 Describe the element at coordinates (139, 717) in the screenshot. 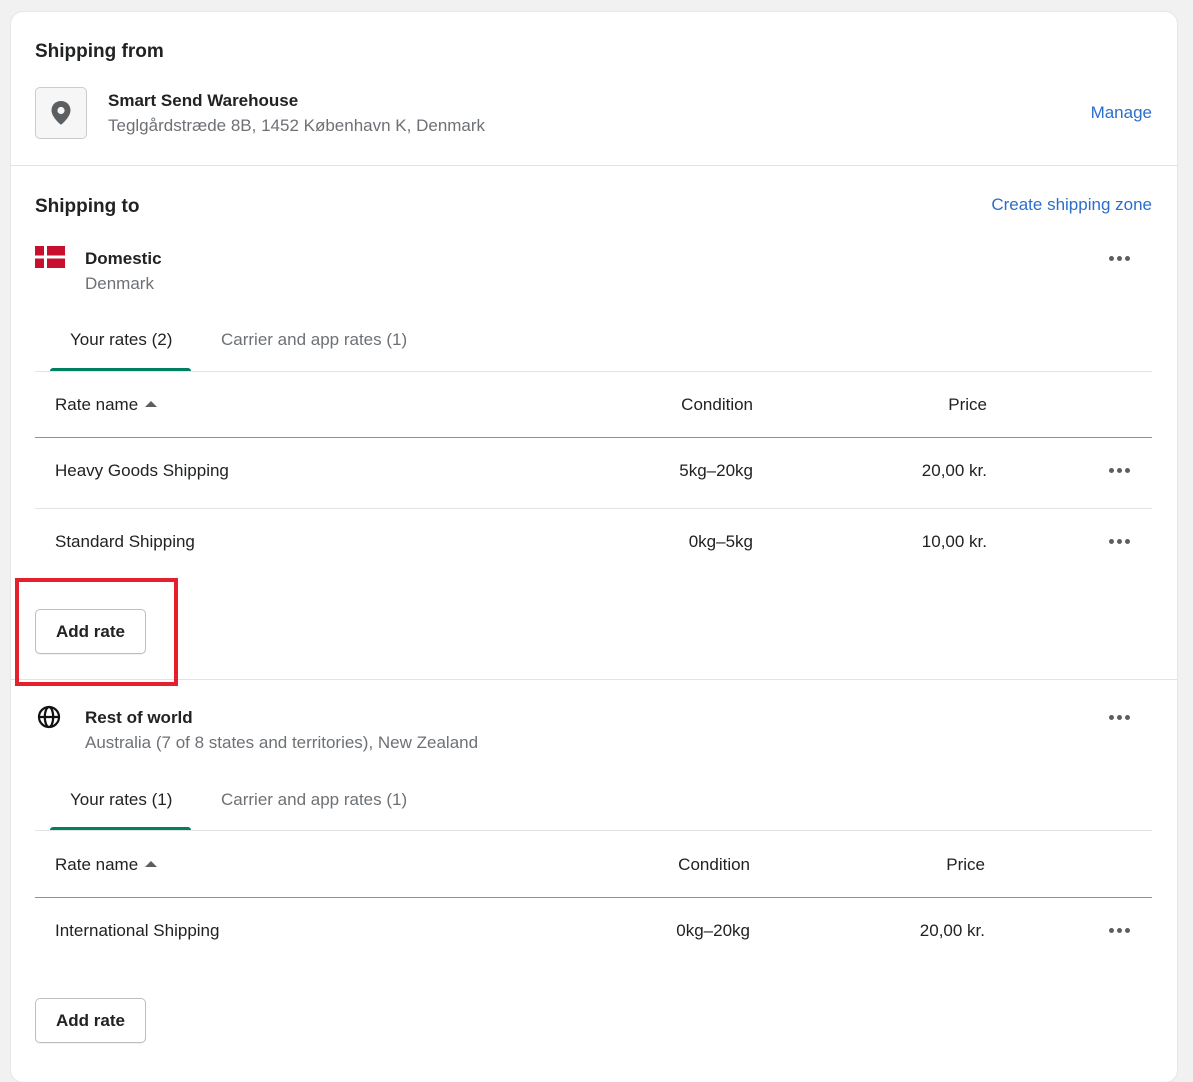

I see `zone-name: Rest of world` at that location.